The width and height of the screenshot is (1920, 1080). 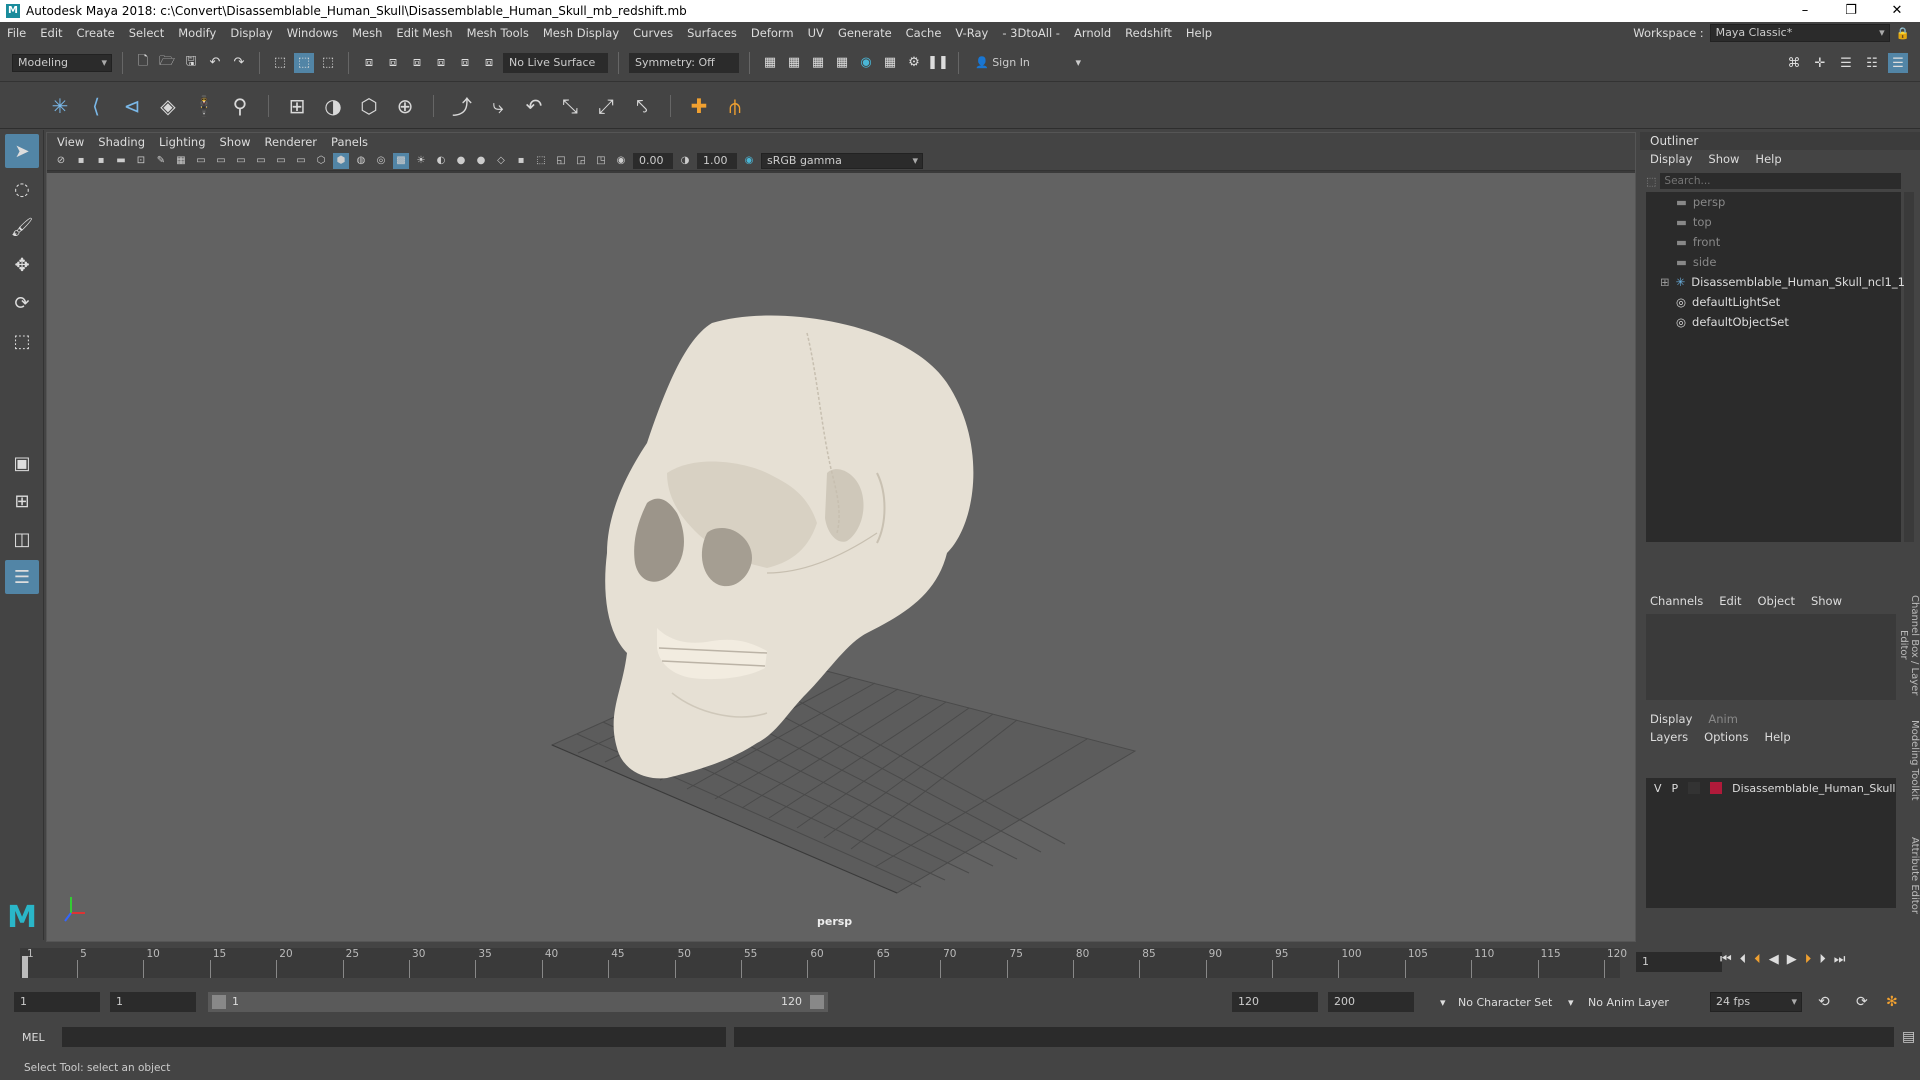 What do you see at coordinates (699, 106) in the screenshot?
I see `locator-icon: ✚` at bounding box center [699, 106].